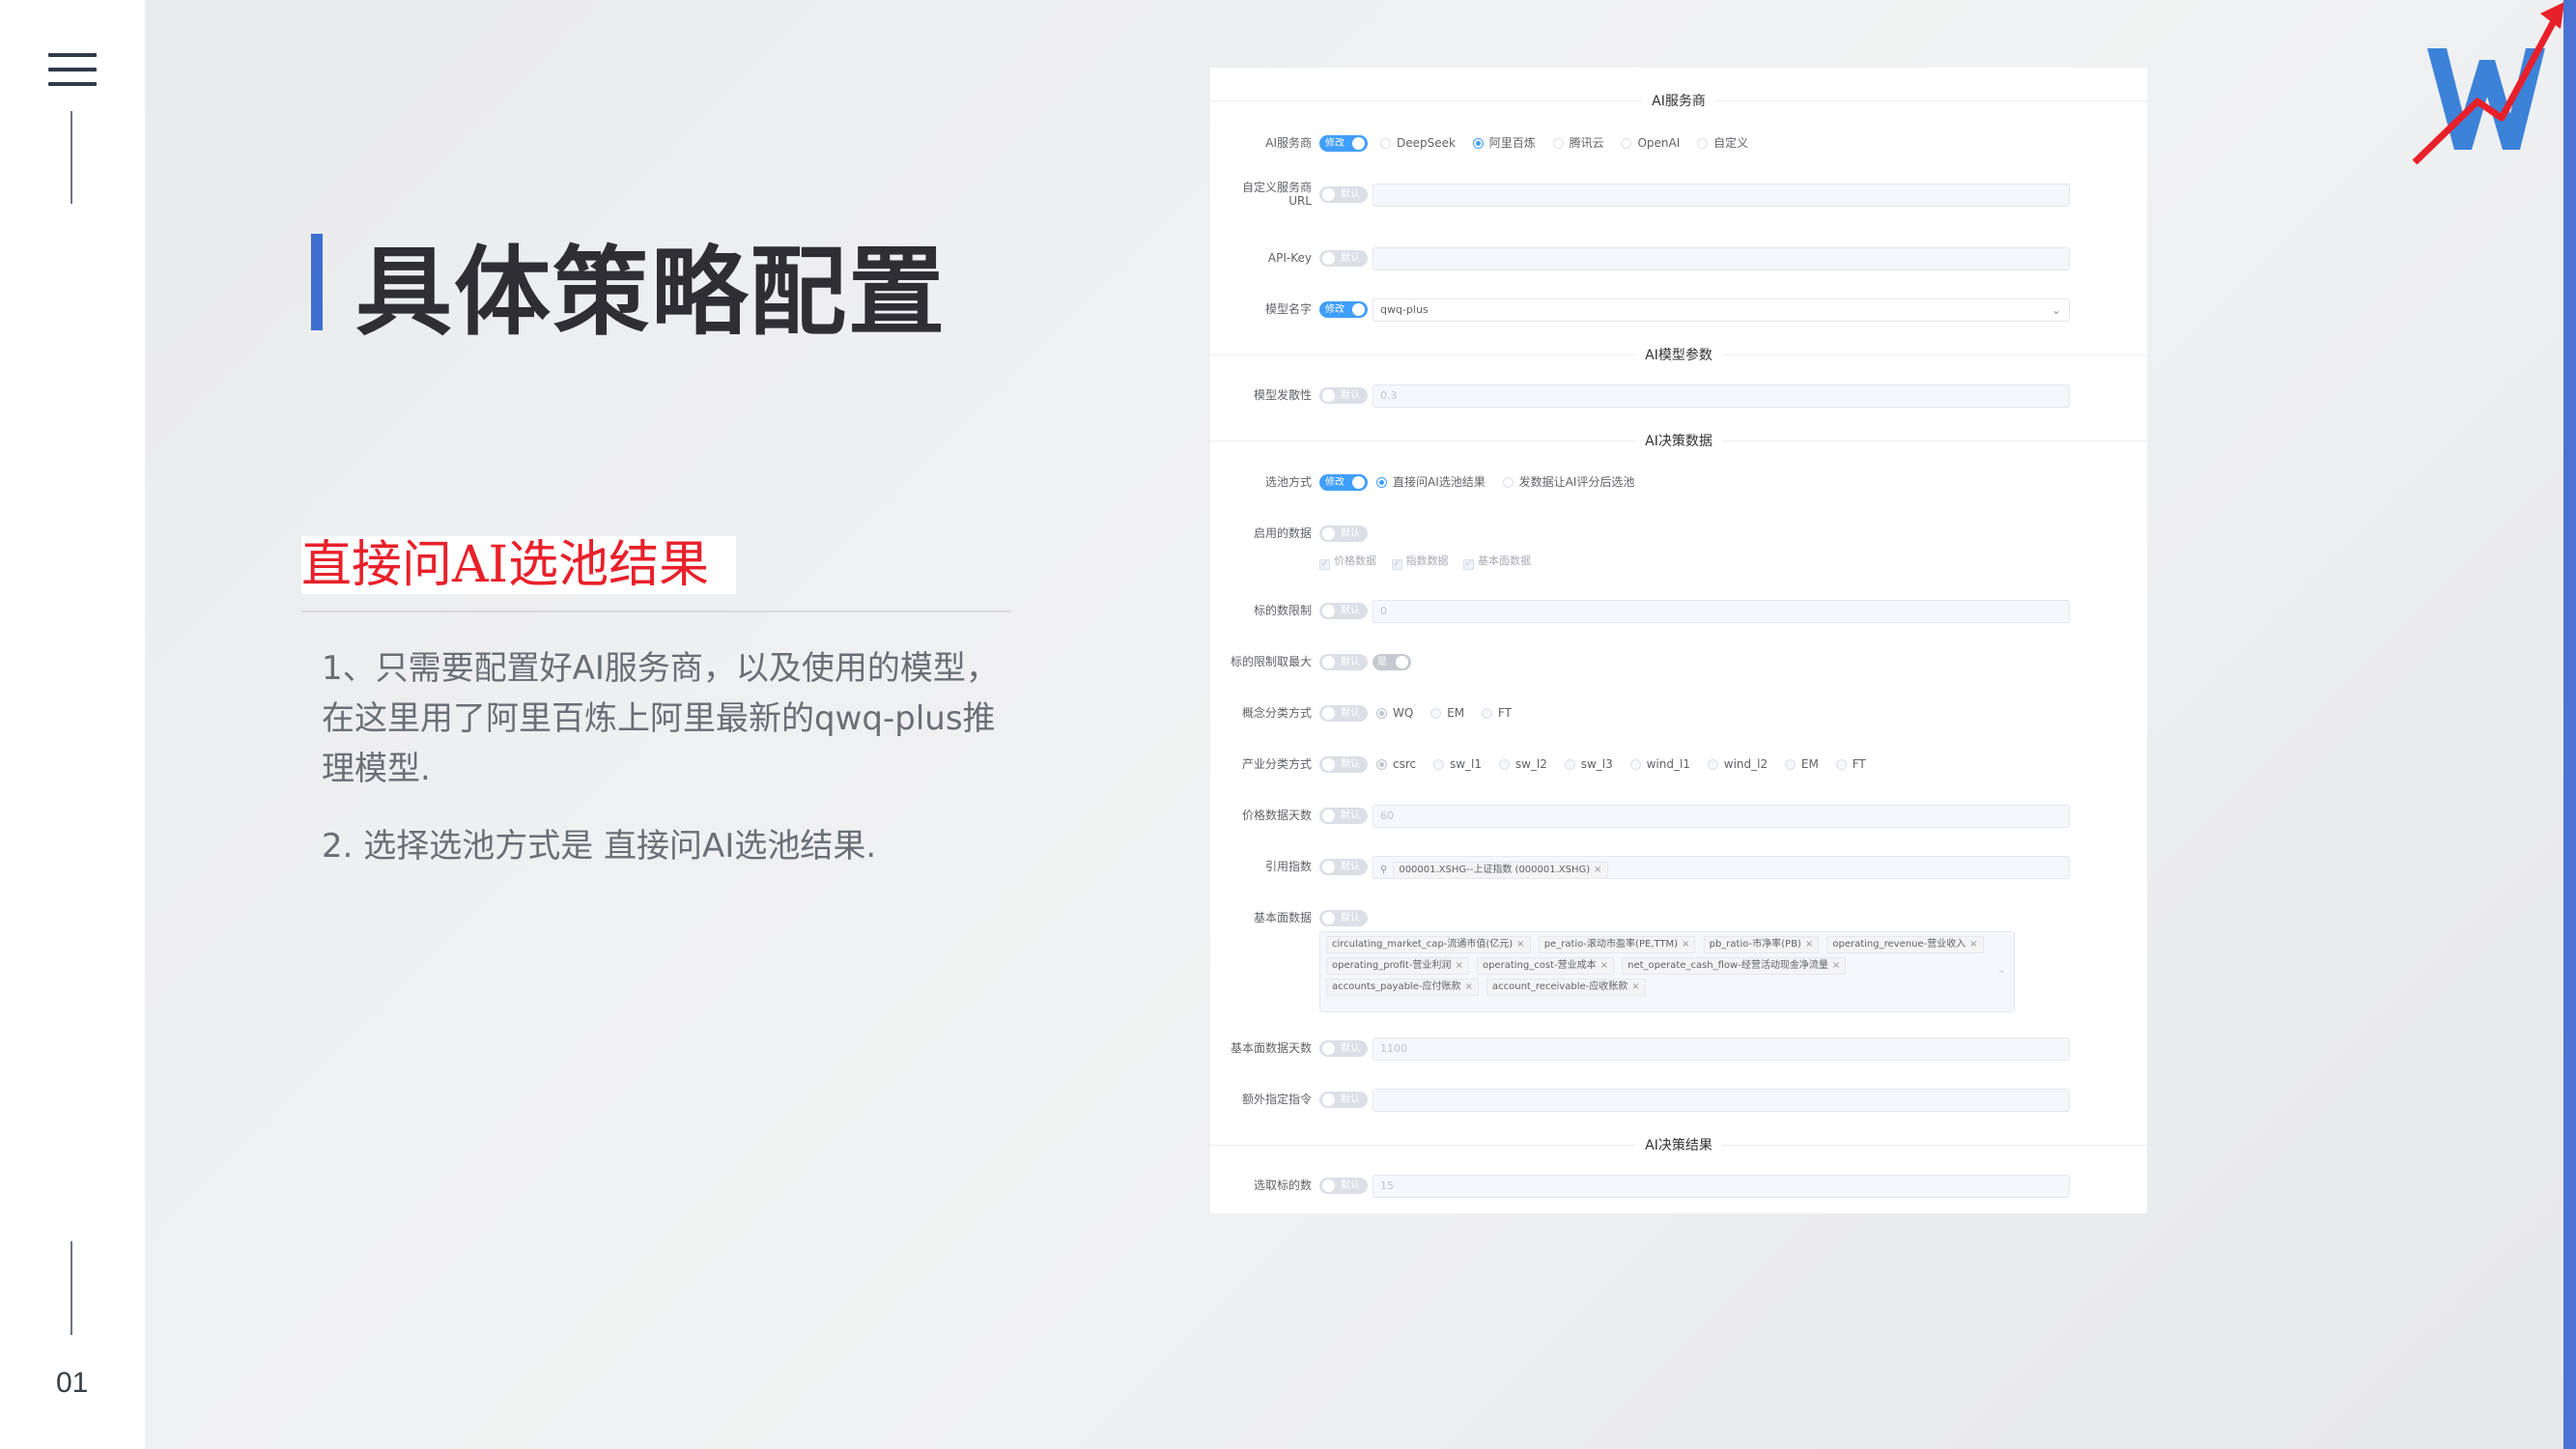 Image resolution: width=2576 pixels, height=1449 pixels. What do you see at coordinates (1420, 561) in the screenshot?
I see `checkbox-index-data: ✓ 指数数据` at bounding box center [1420, 561].